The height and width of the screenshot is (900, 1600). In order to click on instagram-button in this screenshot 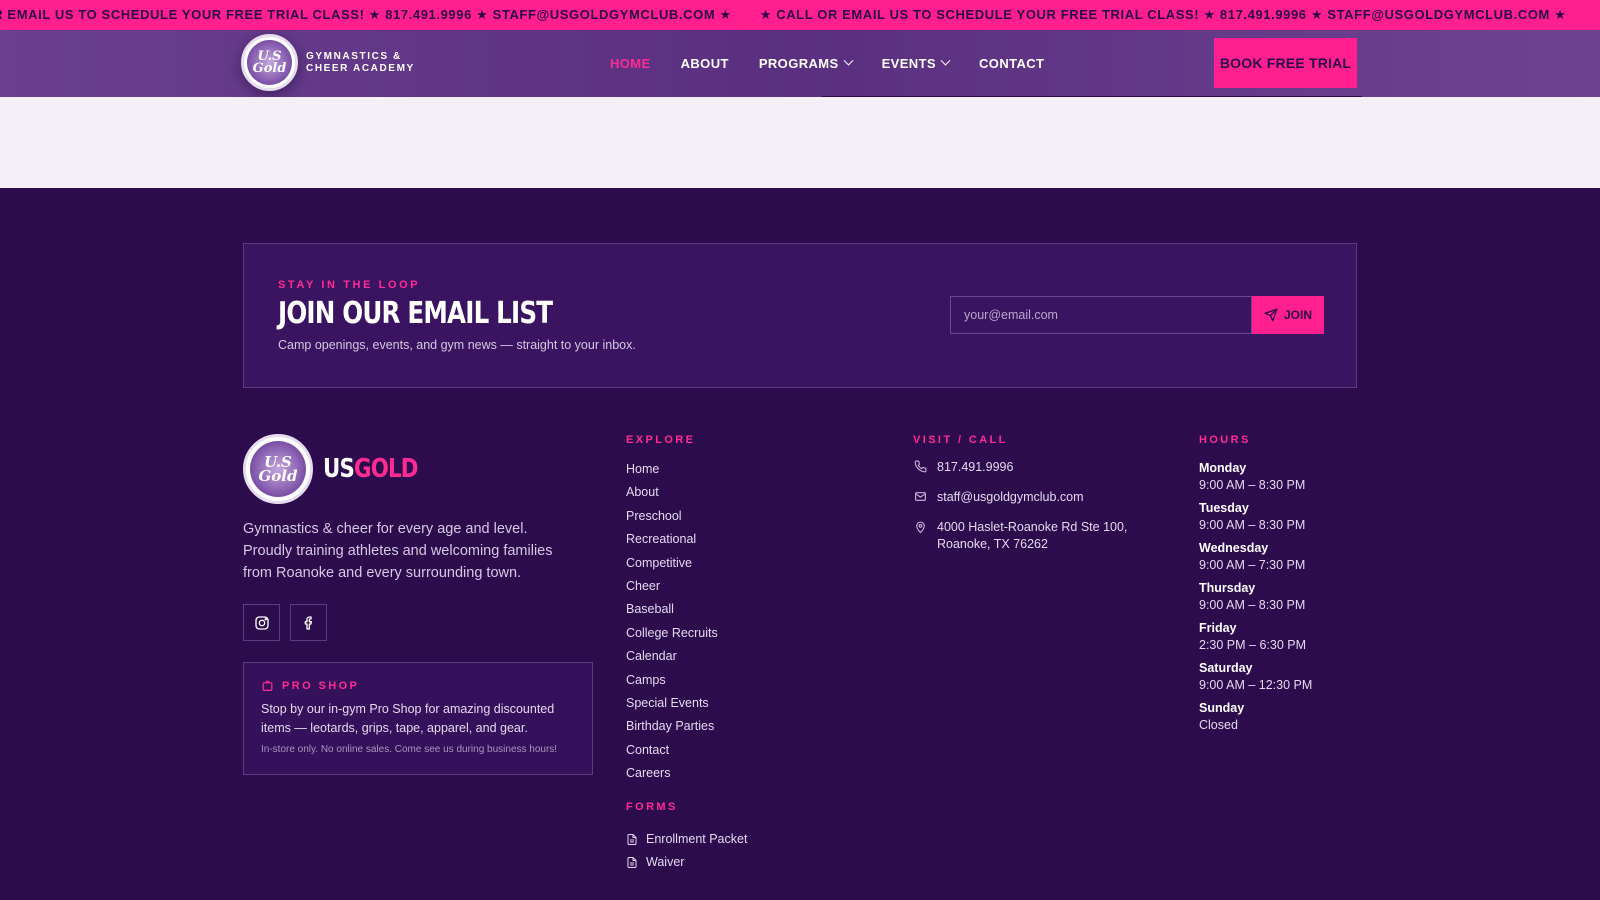, I will do `click(261, 622)`.